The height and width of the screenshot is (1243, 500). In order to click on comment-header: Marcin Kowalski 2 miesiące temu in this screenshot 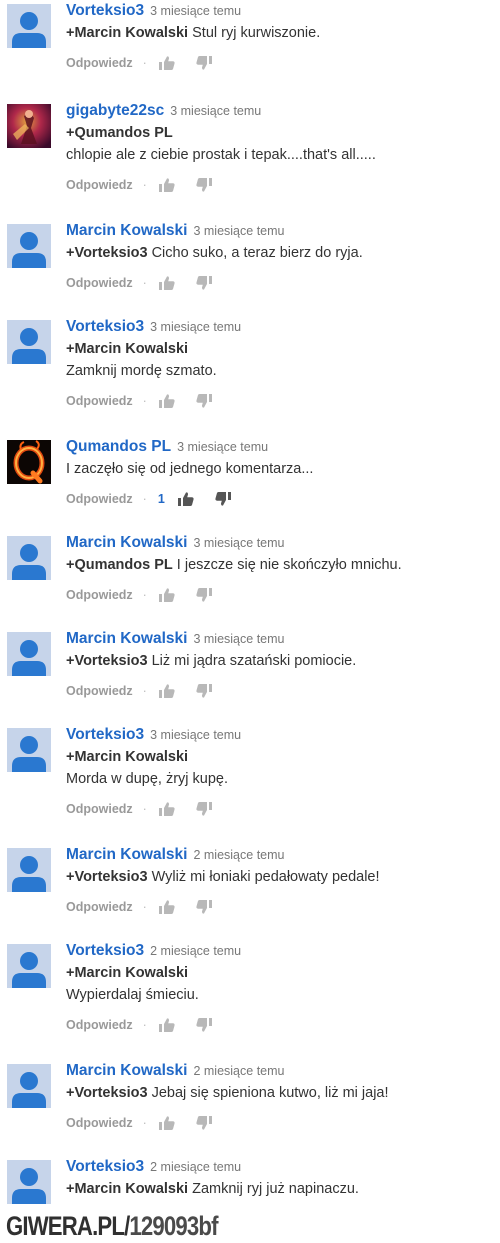, I will do `click(283, 1071)`.